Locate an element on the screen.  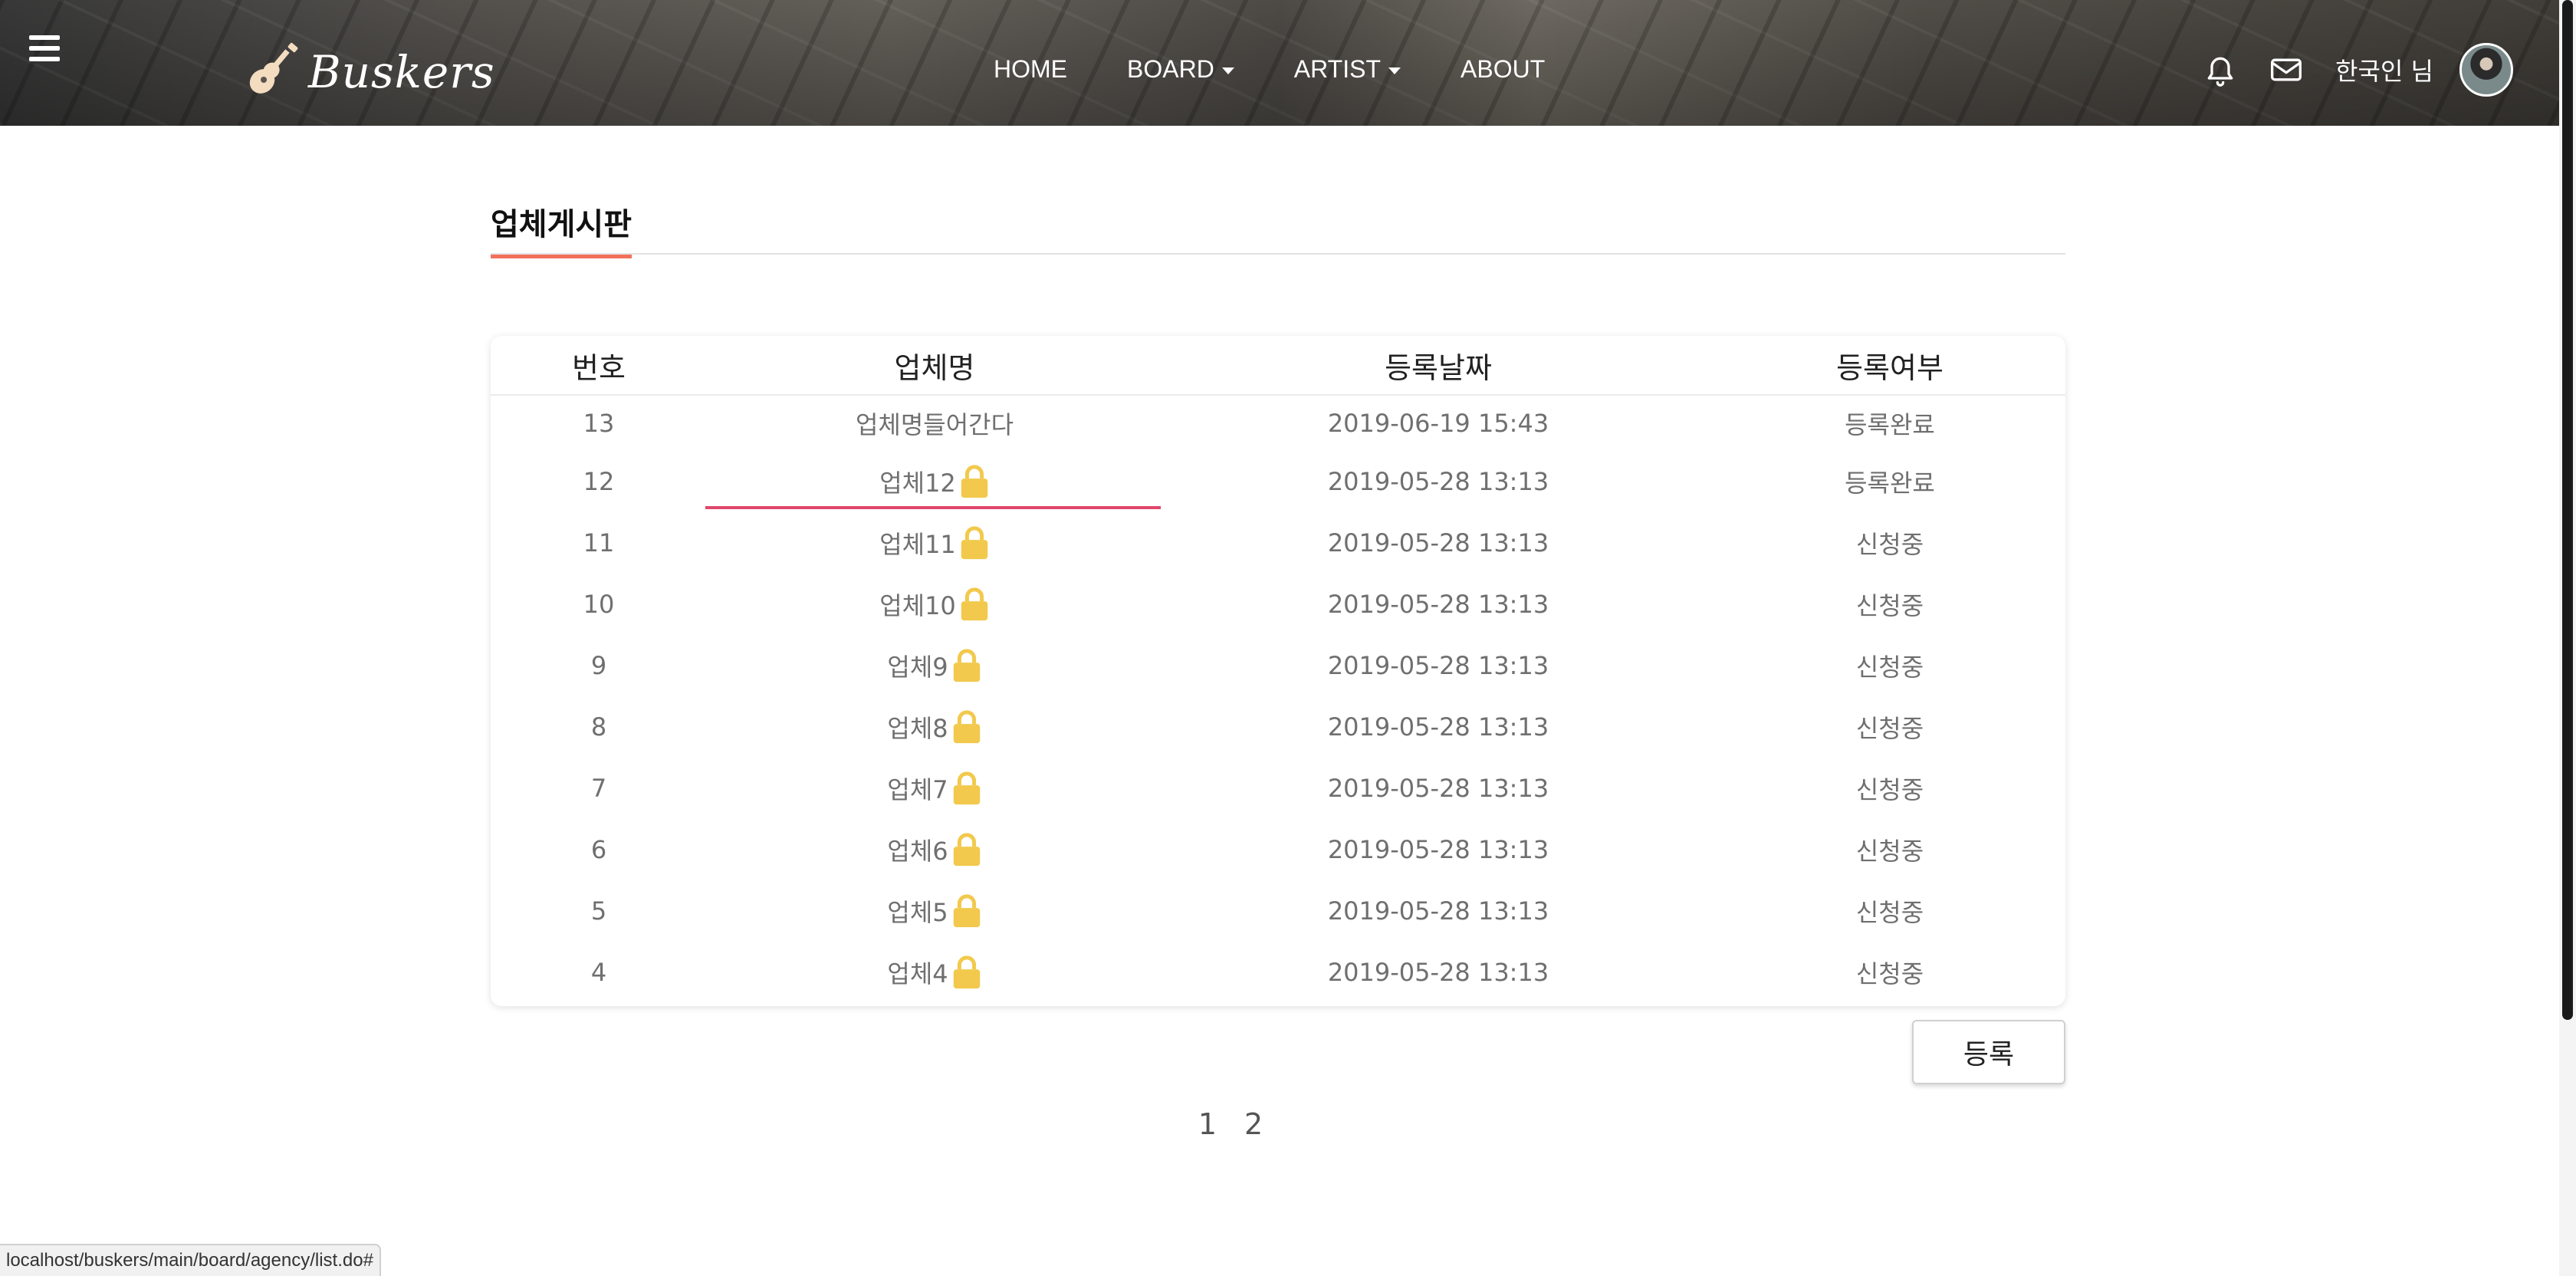
table-row: 6 업체6 2019-05-28 13:13 신청중 is located at coordinates (1278, 849).